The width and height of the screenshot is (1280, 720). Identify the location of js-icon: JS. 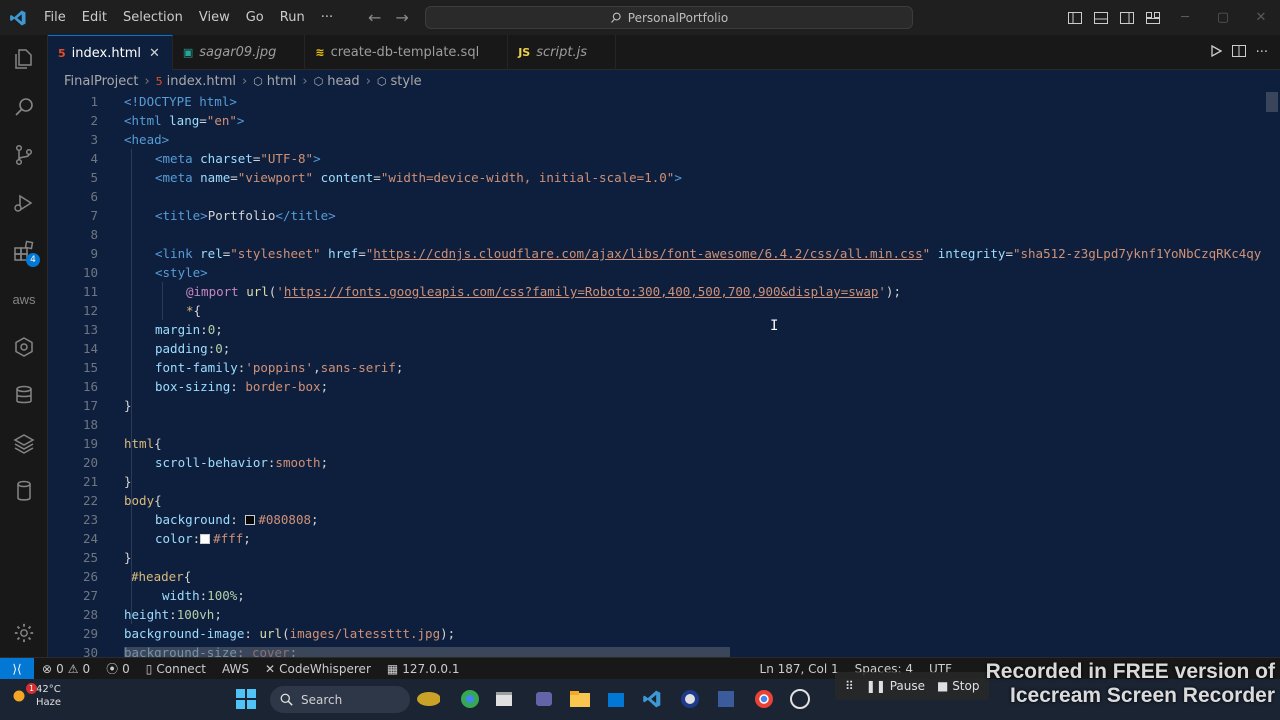
(524, 52).